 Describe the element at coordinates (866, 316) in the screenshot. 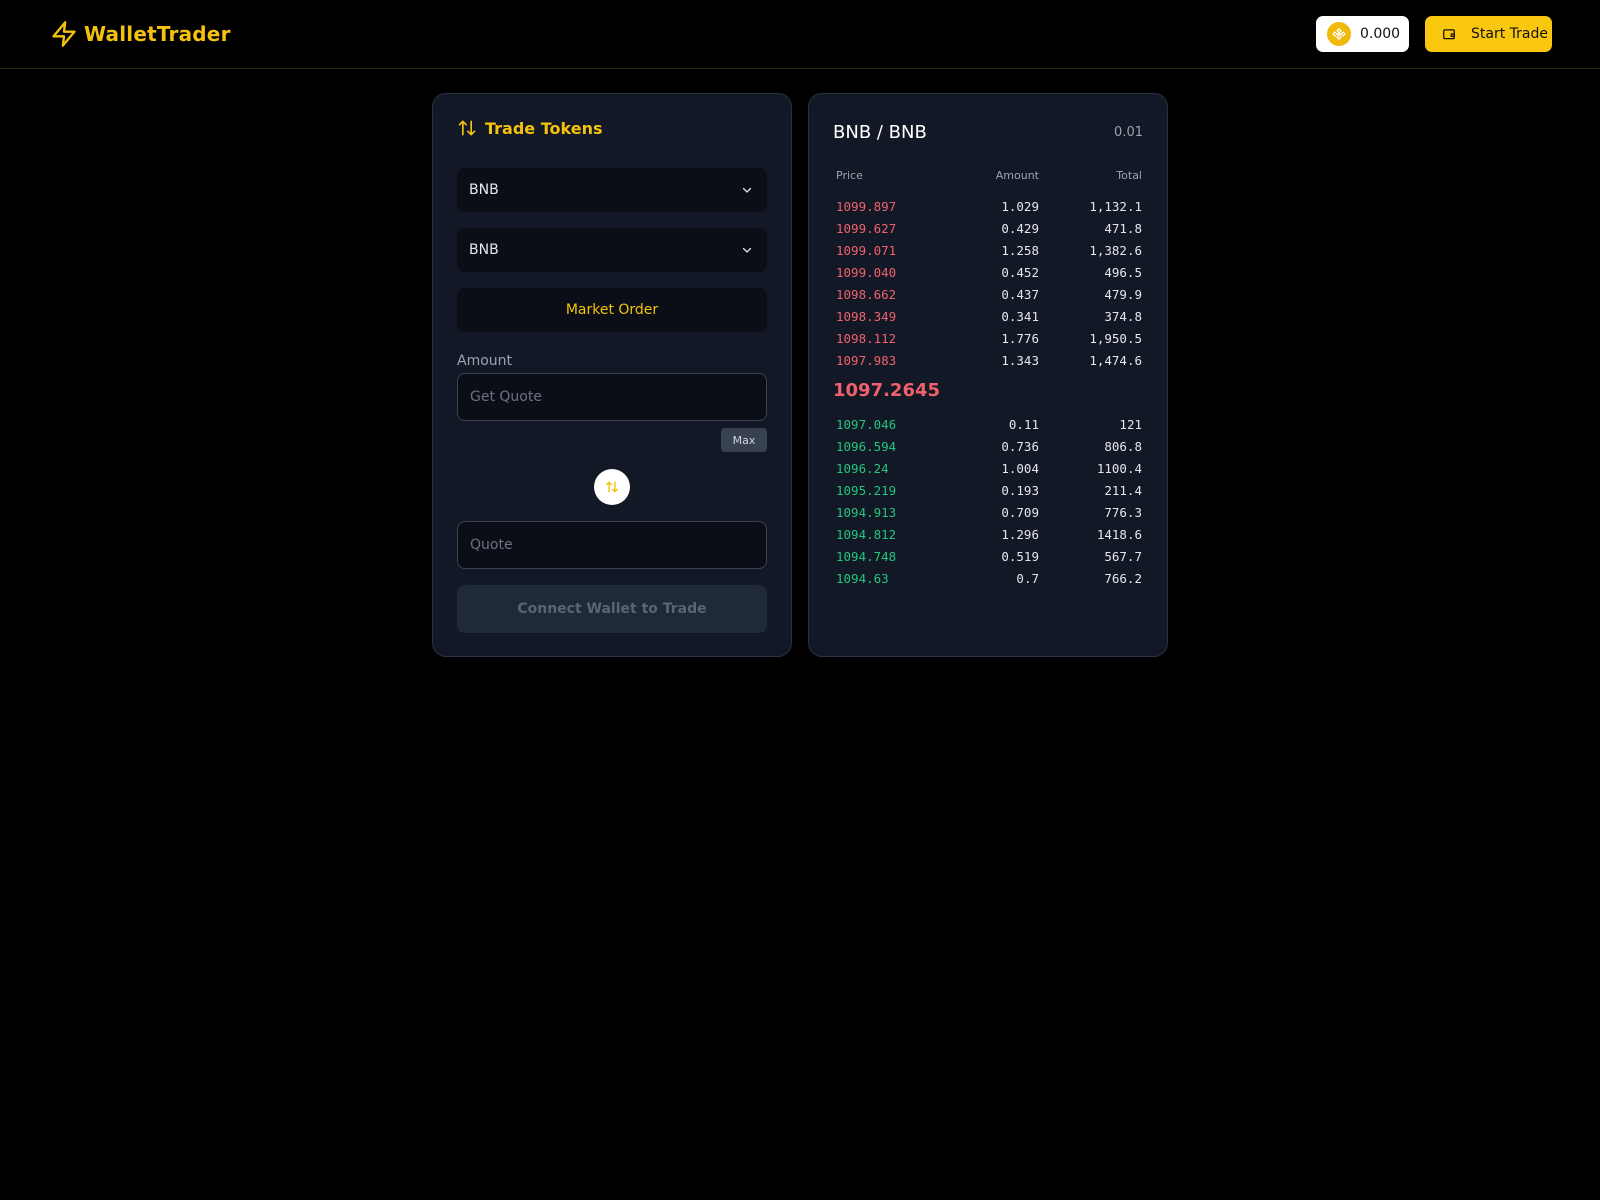

I see `ask-price: 1098.349` at that location.